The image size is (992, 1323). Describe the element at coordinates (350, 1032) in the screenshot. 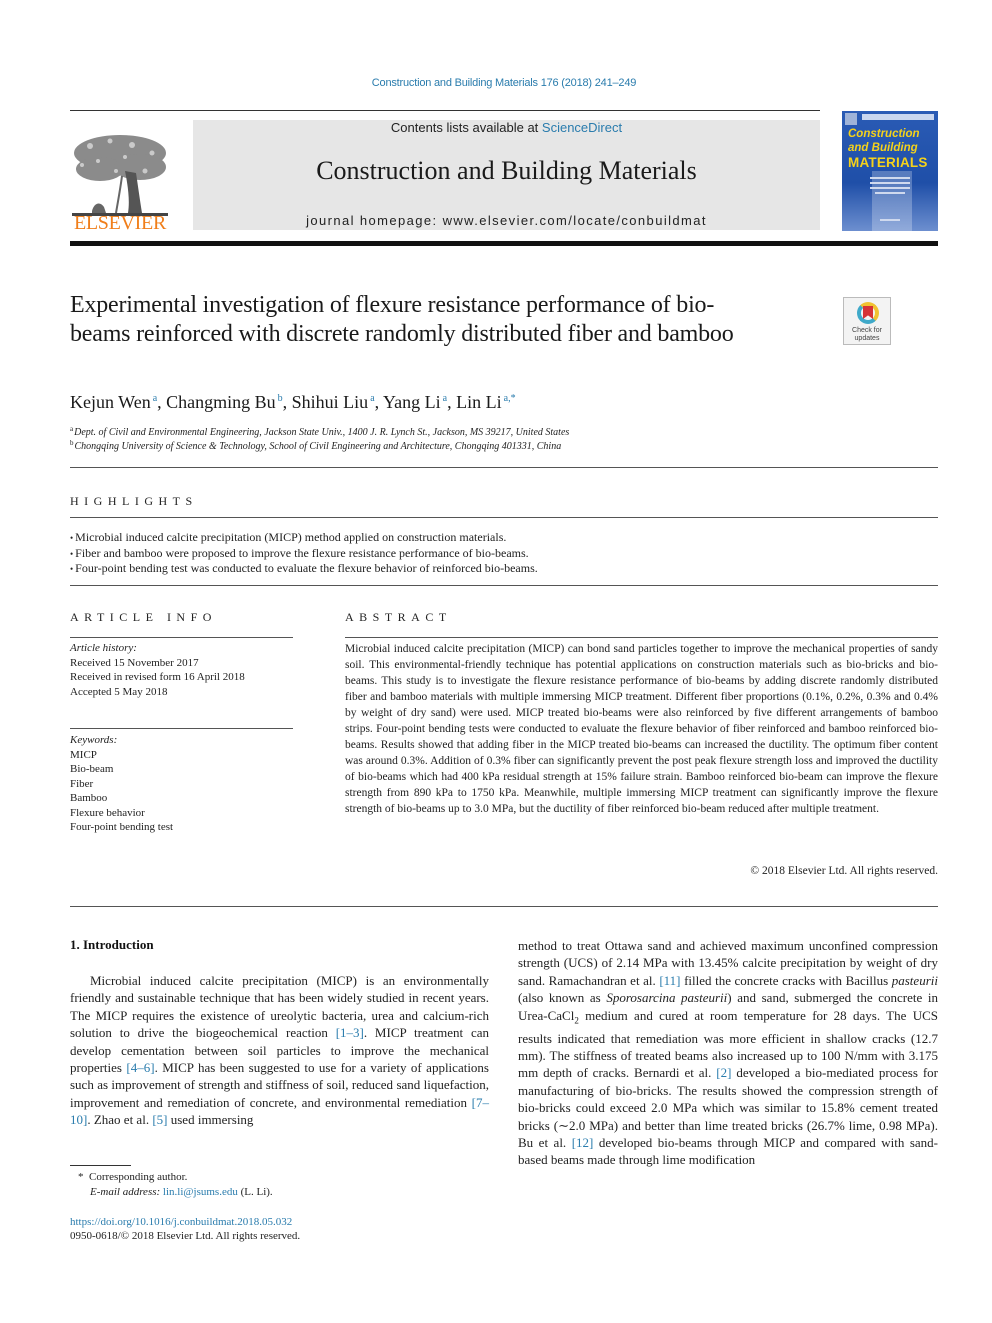

I see `citation-link: [1–3]` at that location.